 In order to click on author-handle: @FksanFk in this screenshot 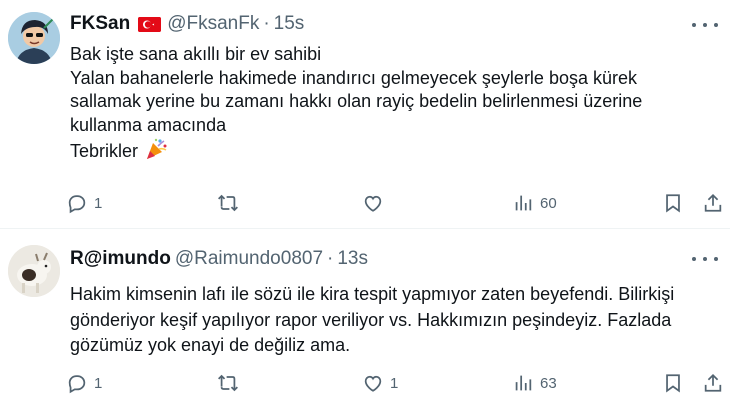, I will do `click(213, 24)`.